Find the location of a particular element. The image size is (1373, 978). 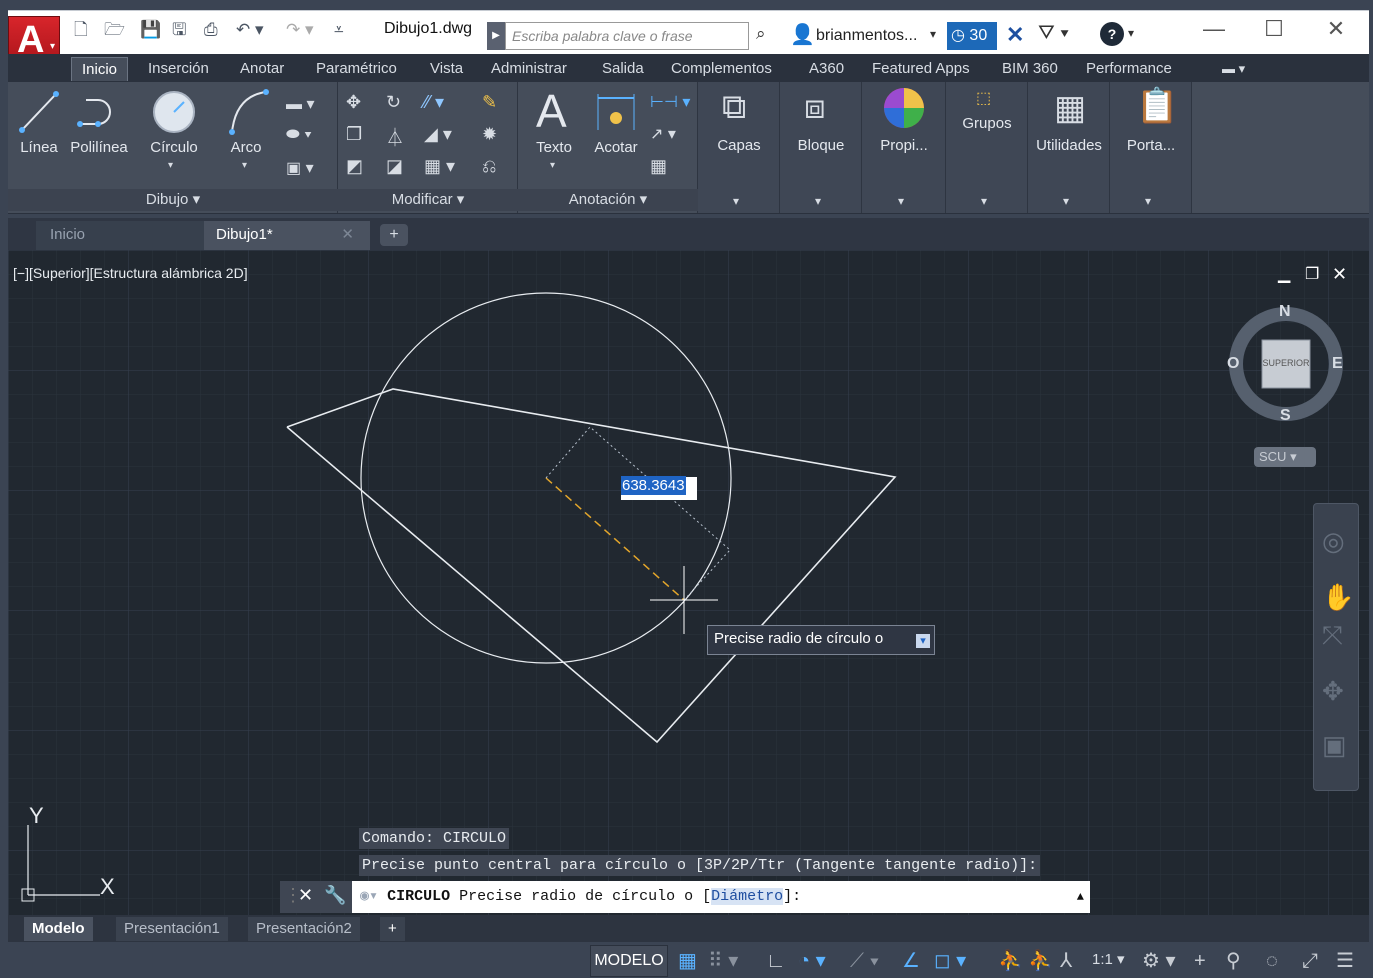

save-as-icon: 🖫 is located at coordinates (179, 30).